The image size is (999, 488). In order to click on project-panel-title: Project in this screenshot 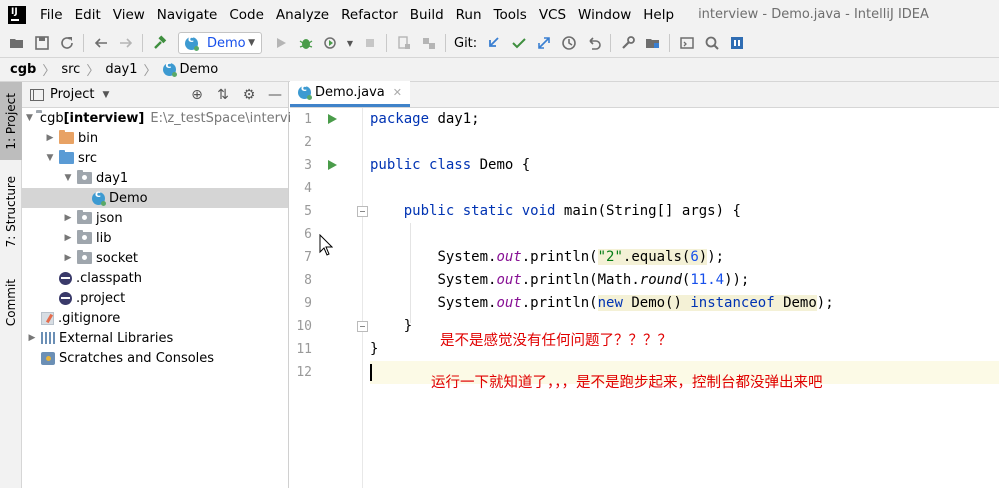, I will do `click(72, 94)`.